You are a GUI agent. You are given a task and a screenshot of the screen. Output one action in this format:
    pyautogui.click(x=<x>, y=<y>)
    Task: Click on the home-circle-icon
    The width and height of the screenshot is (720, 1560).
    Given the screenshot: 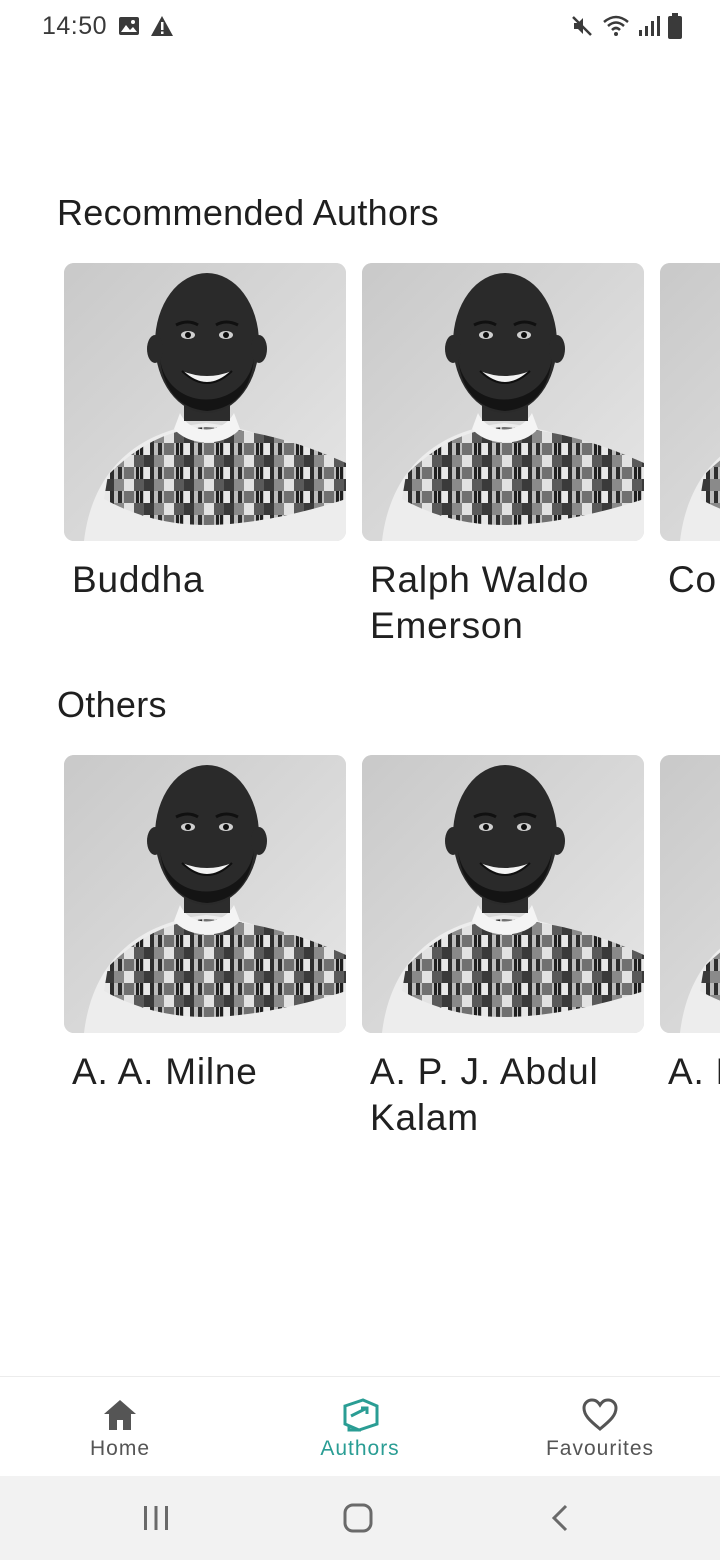 What is the action you would take?
    pyautogui.click(x=358, y=1518)
    